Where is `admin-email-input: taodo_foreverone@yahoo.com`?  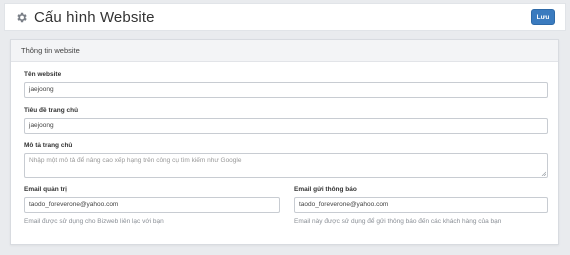
admin-email-input: taodo_foreverone@yahoo.com is located at coordinates (152, 205).